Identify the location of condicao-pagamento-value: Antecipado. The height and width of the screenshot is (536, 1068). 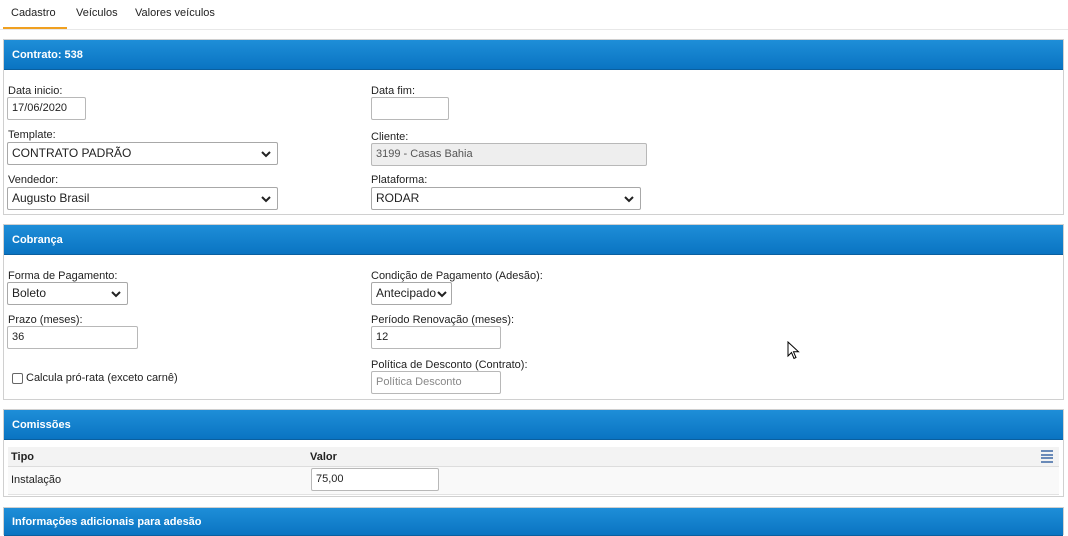
(406, 293).